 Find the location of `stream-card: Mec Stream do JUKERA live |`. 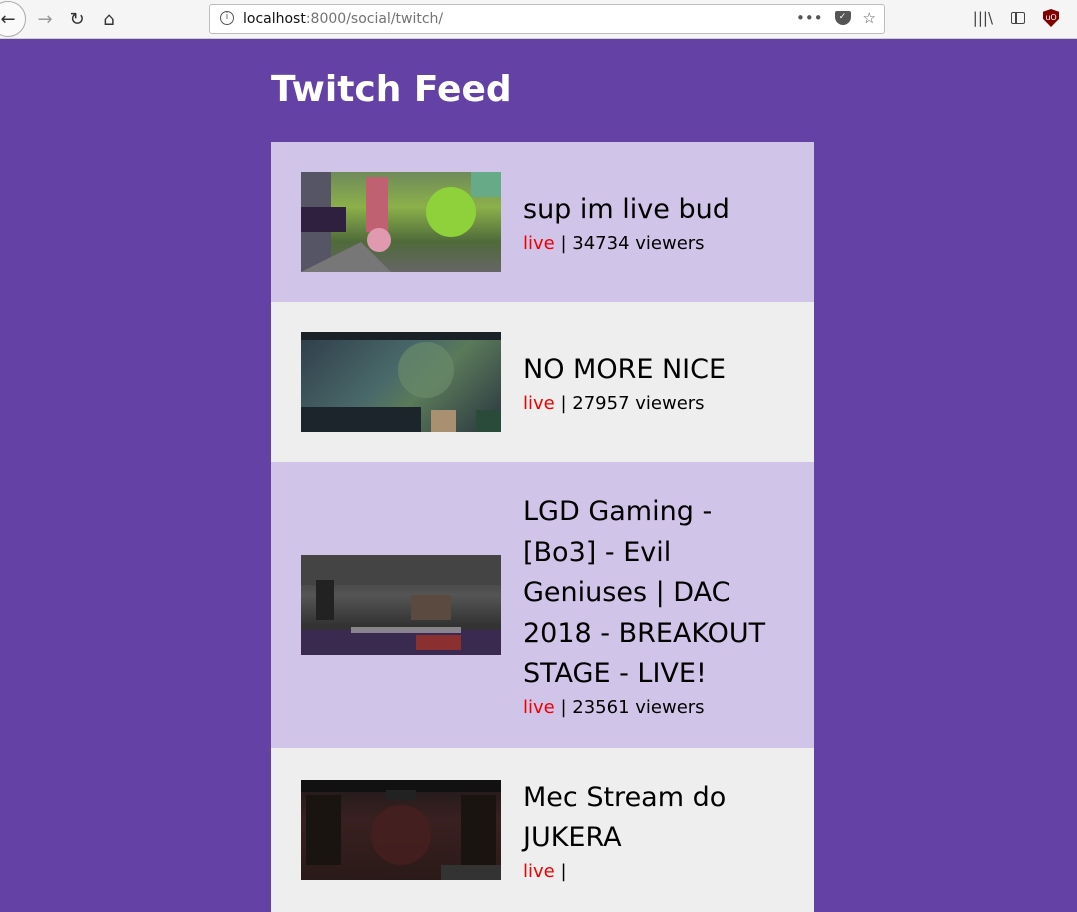

stream-card: Mec Stream do JUKERA live | is located at coordinates (542, 829).